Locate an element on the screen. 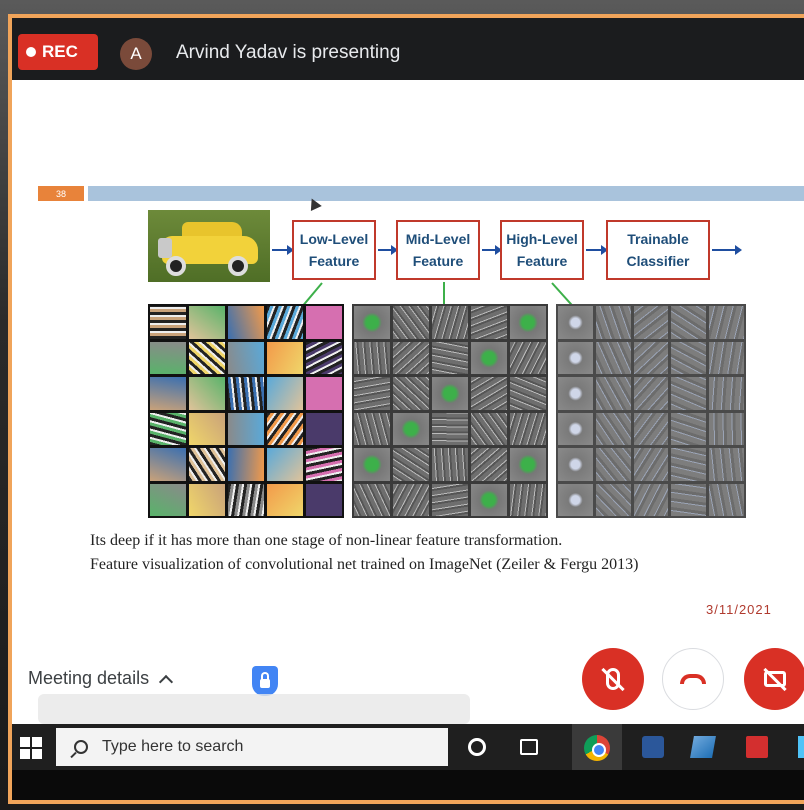  app-icon-partial is located at coordinates (801, 747).